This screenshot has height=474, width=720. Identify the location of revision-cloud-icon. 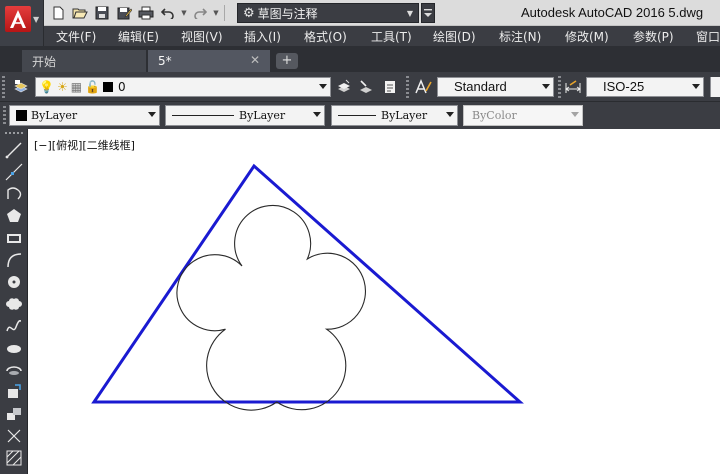
(14, 304).